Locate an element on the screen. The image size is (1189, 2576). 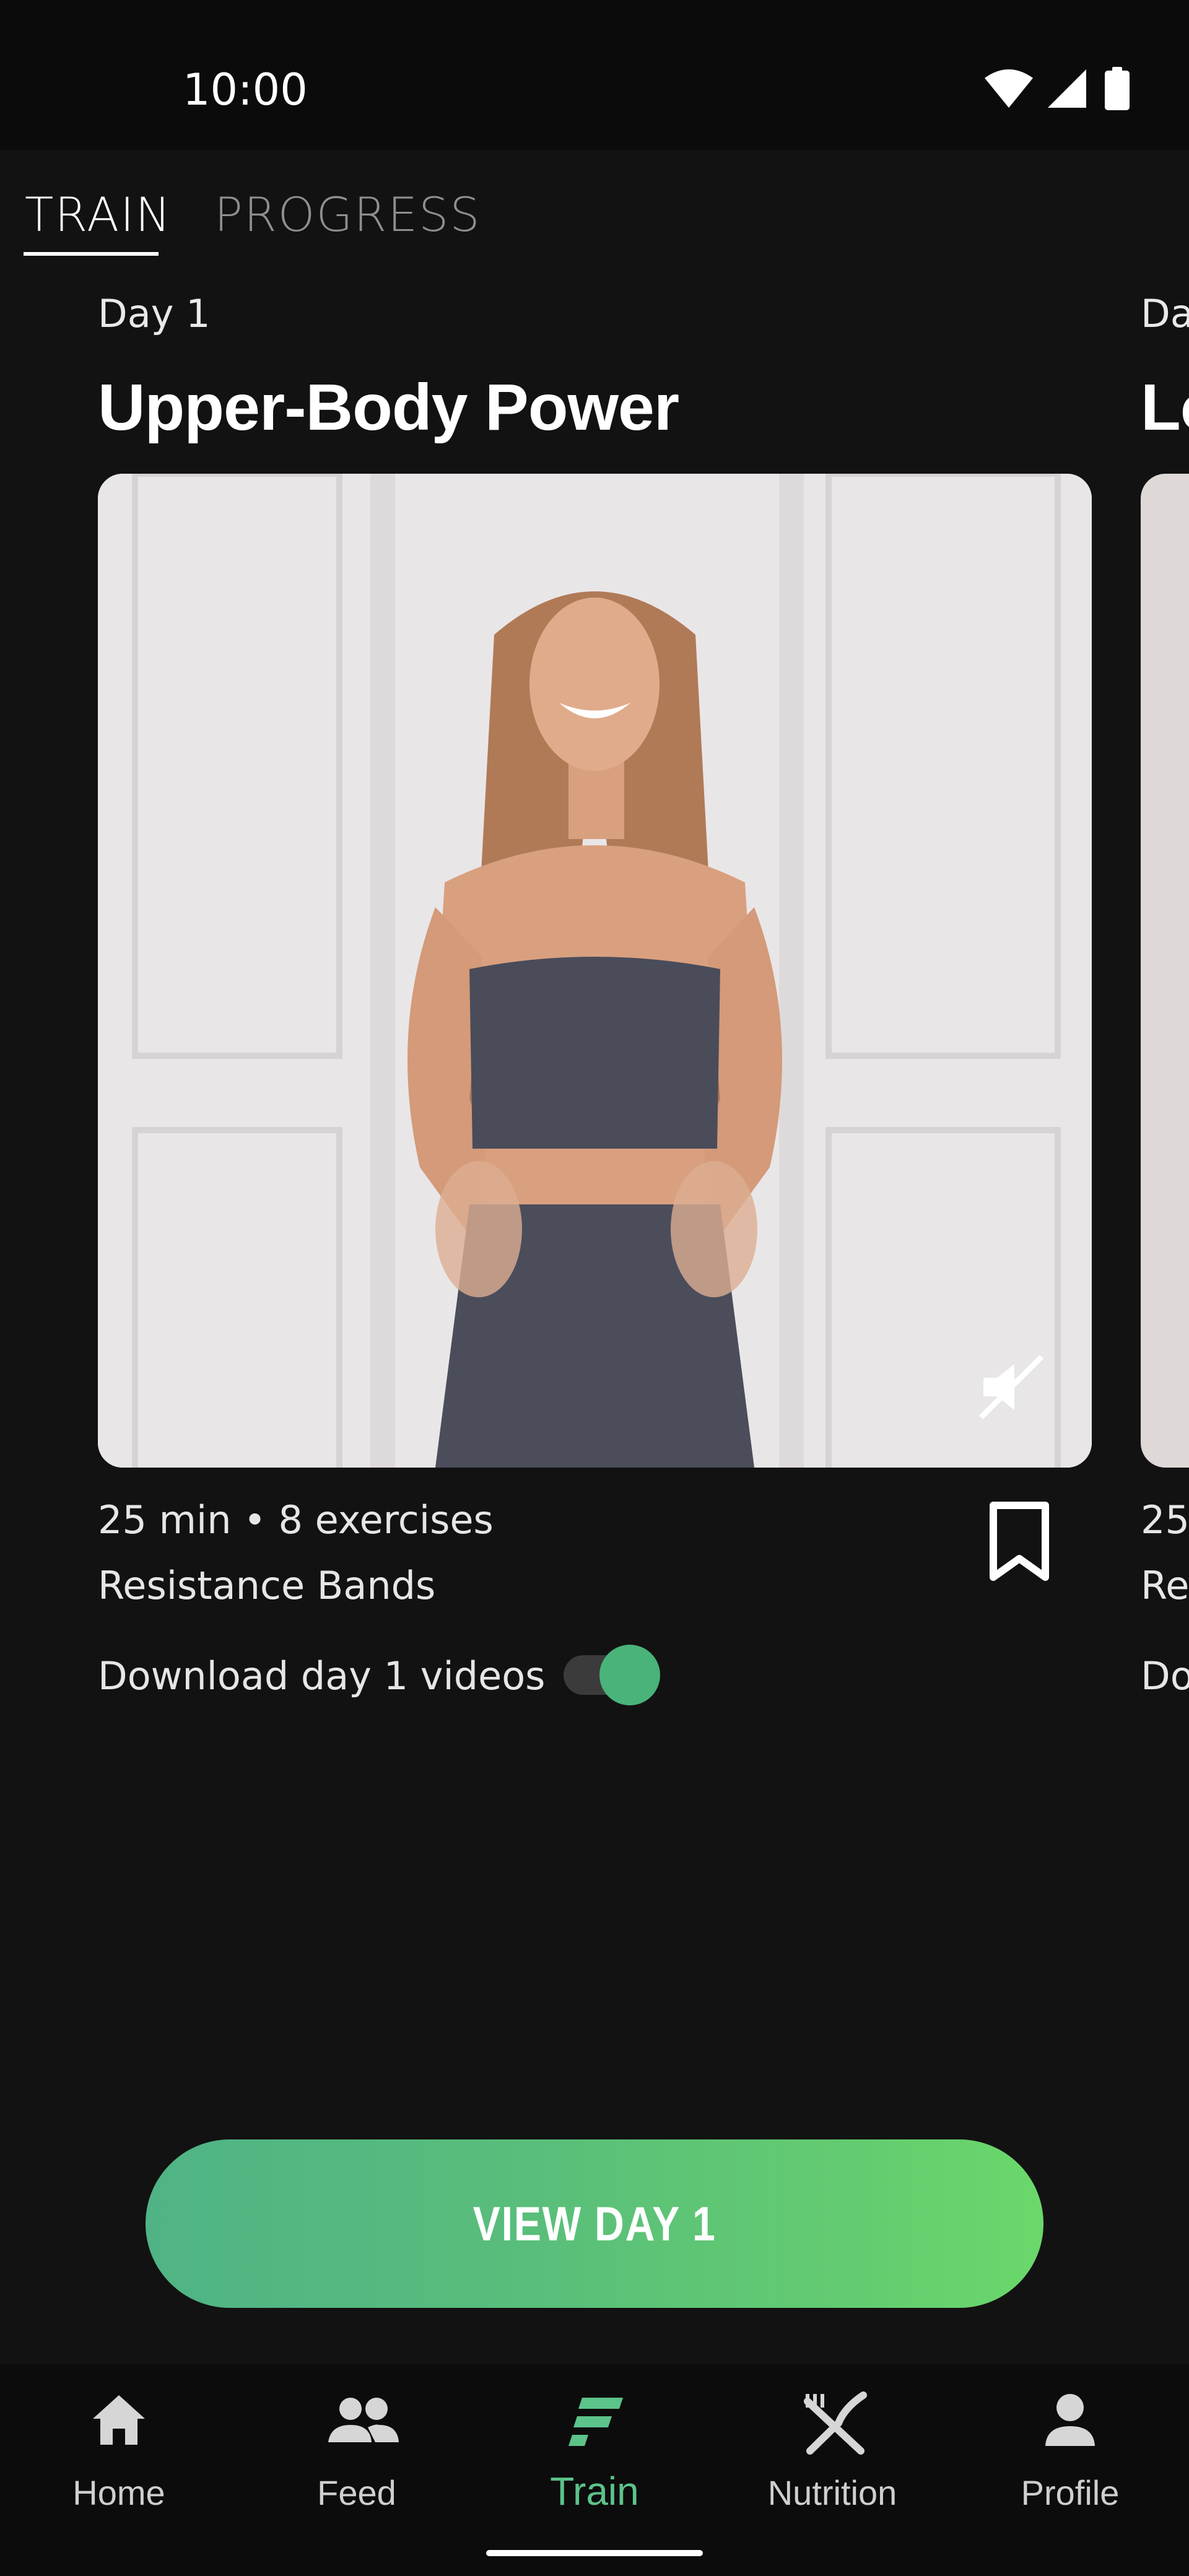
gesture-area is located at coordinates (594, 2551).